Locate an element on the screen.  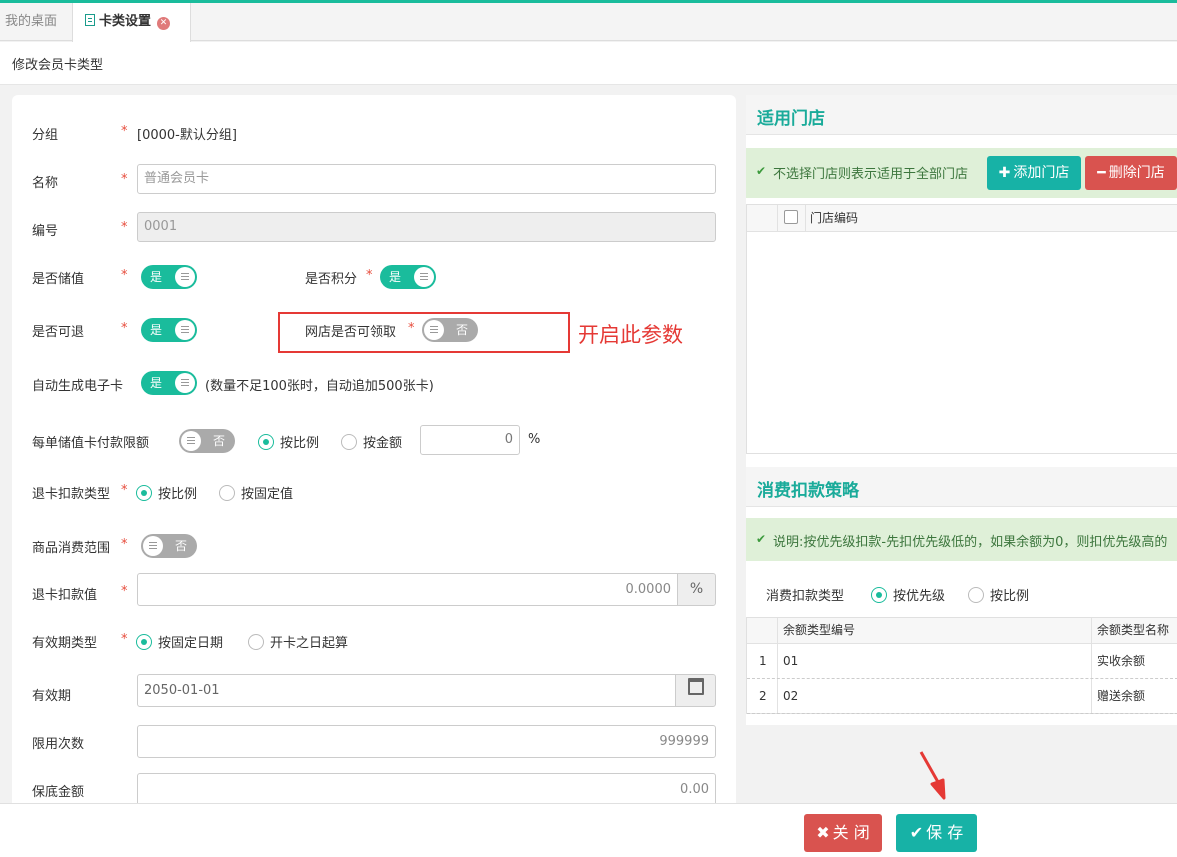
code-label: 编号 is located at coordinates (45, 231).